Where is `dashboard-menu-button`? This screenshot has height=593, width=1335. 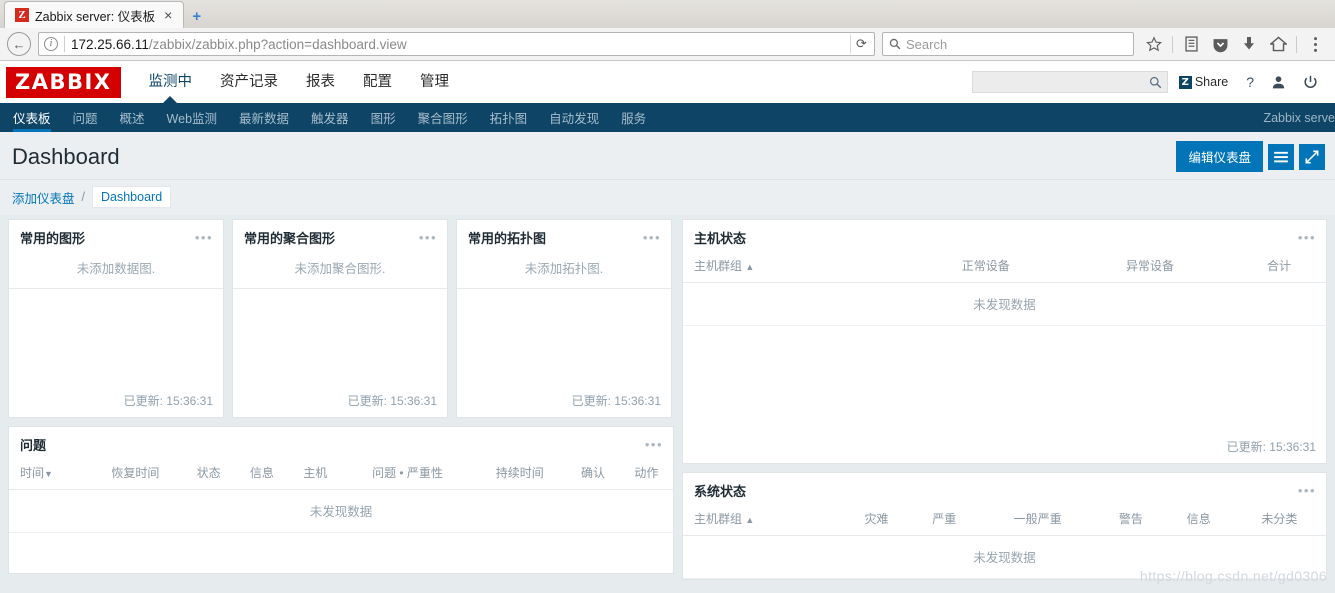 dashboard-menu-button is located at coordinates (1281, 156).